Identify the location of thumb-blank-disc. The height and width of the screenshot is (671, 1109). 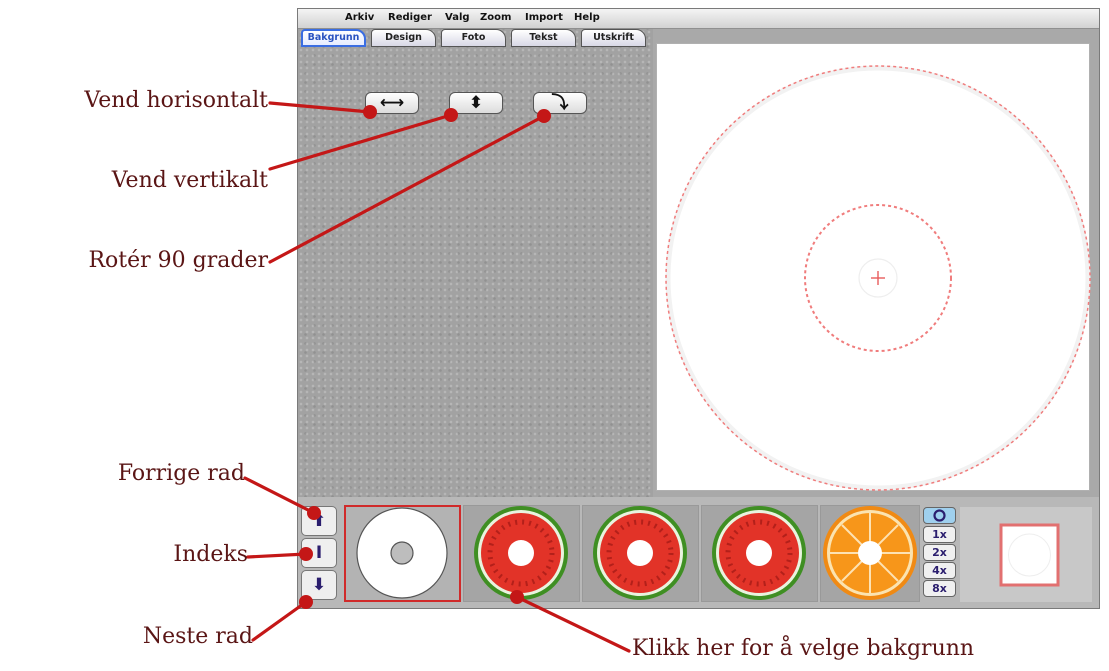
(402, 553).